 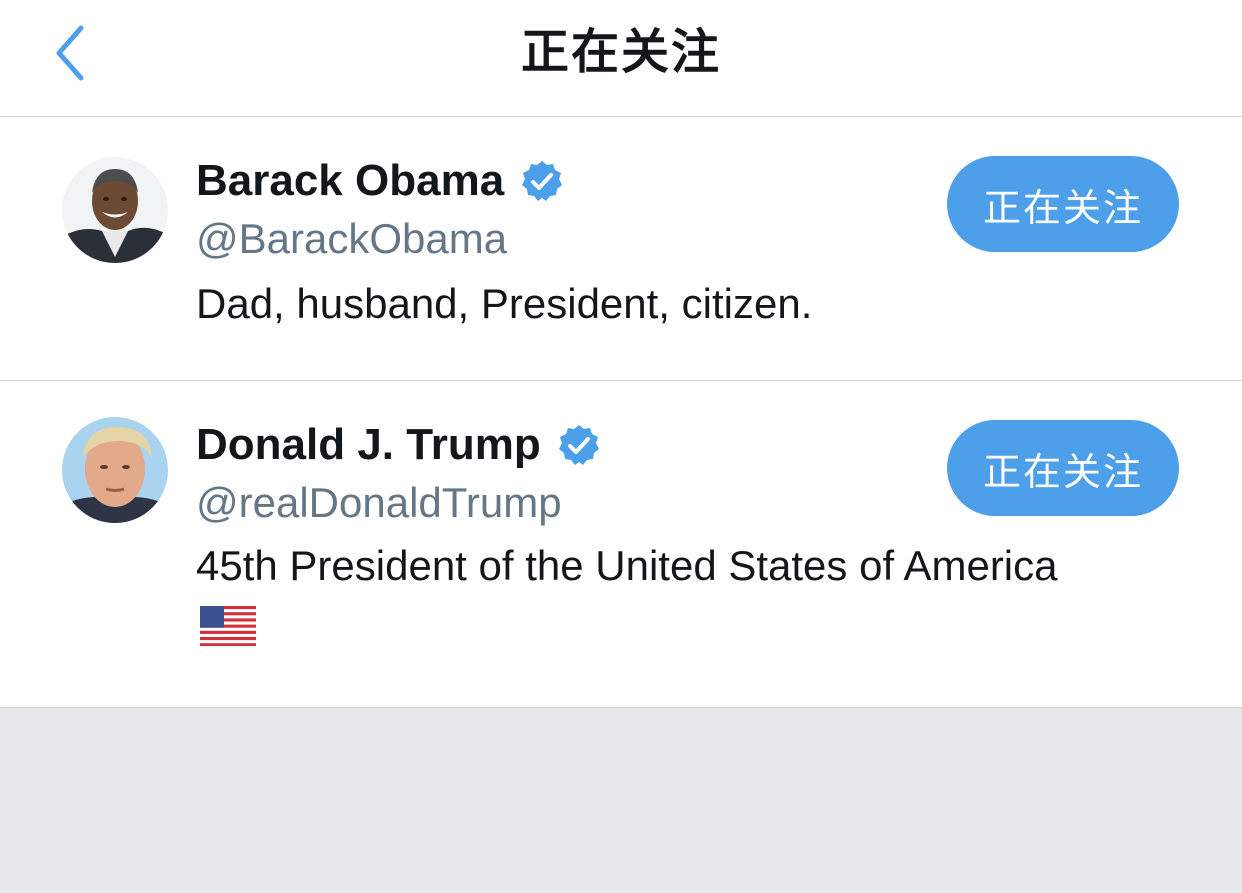 I want to click on user-handle: @realDonaldTrump, so click(x=379, y=502).